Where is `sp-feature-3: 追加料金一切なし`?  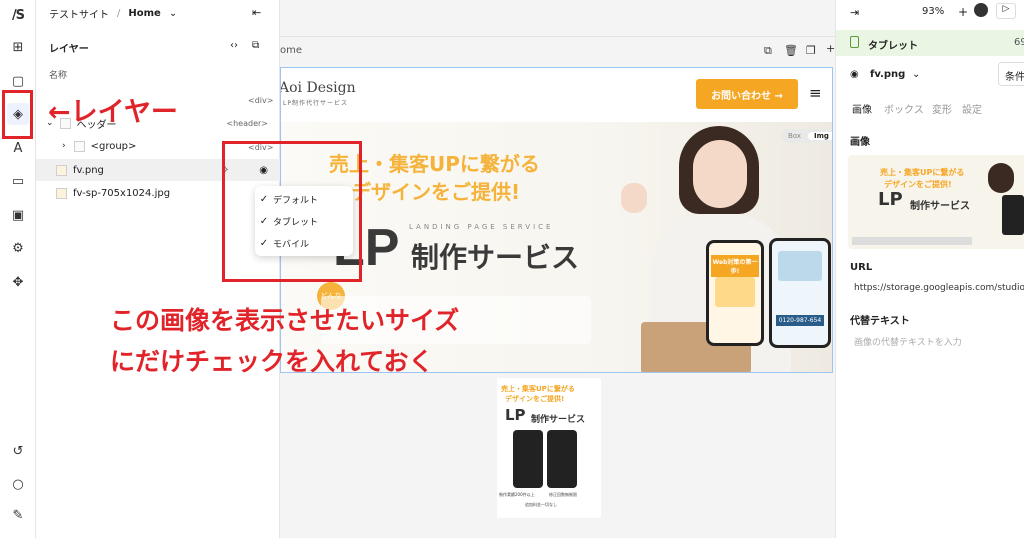
sp-feature-3: 追加料金一切なし is located at coordinates (541, 504).